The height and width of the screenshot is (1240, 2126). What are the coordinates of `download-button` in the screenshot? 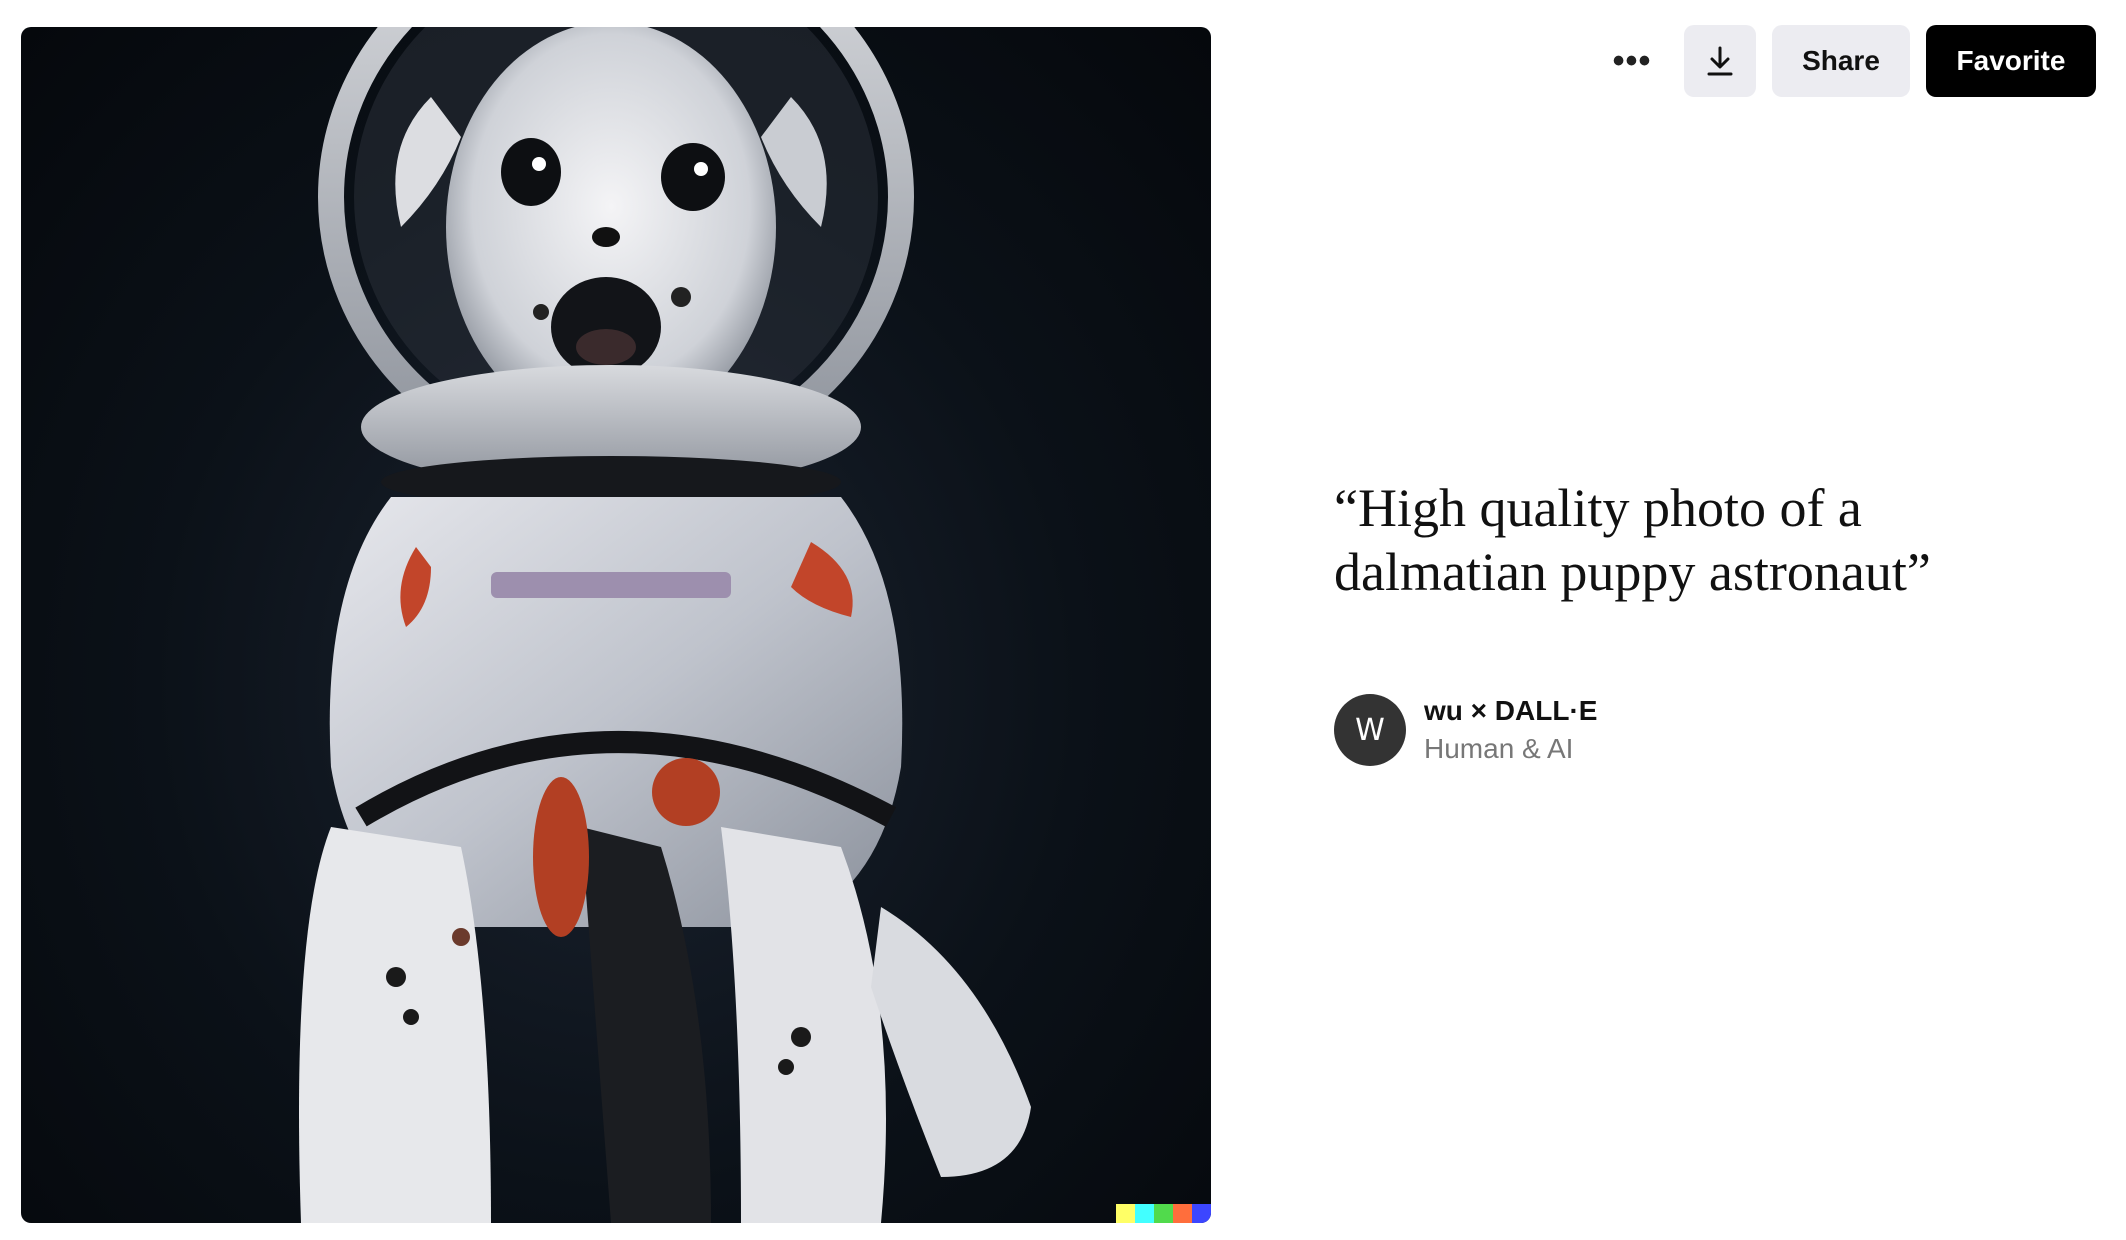 It's located at (1720, 61).